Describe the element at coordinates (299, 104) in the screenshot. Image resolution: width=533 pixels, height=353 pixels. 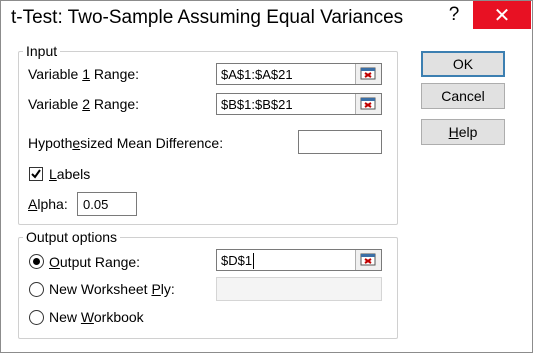
I see `variable-2-range-input: $B$1:$B$21` at that location.